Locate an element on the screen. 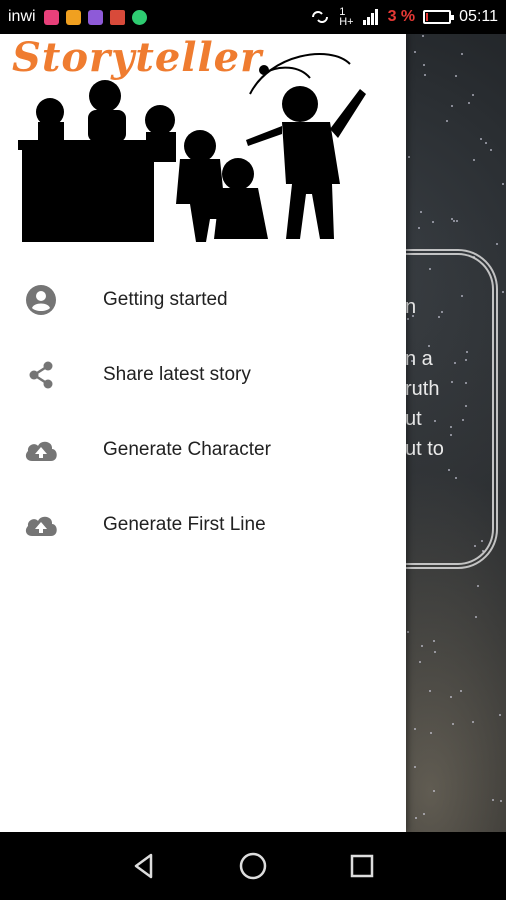 Image resolution: width=506 pixels, height=900 pixels. network-indicator: 1 H+ is located at coordinates (346, 17).